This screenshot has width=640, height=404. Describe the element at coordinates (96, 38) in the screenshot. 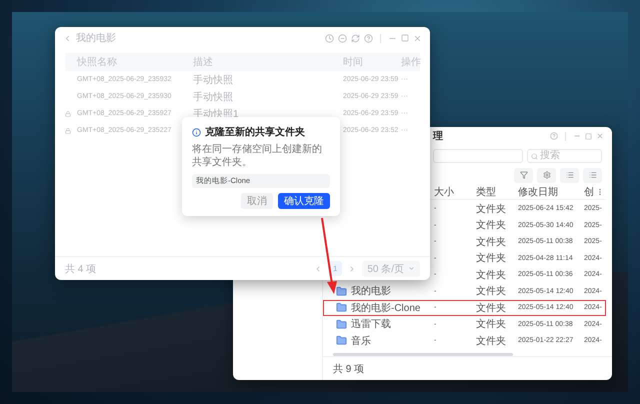

I see `window-title: 我的电影` at that location.